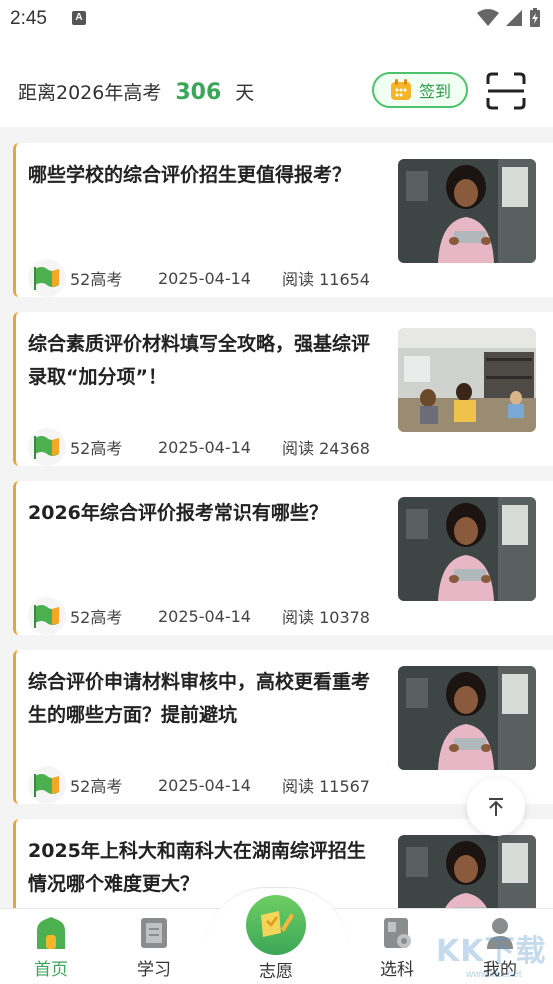 This screenshot has width=553, height=984. What do you see at coordinates (514, 18) in the screenshot?
I see `signal-icon` at bounding box center [514, 18].